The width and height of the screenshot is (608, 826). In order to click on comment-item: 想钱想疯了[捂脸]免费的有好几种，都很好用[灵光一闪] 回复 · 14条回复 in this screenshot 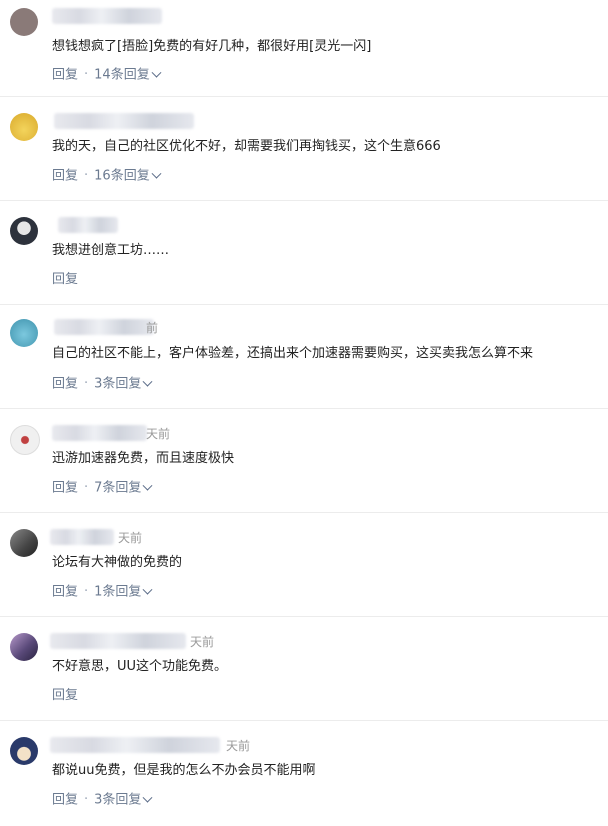, I will do `click(304, 48)`.